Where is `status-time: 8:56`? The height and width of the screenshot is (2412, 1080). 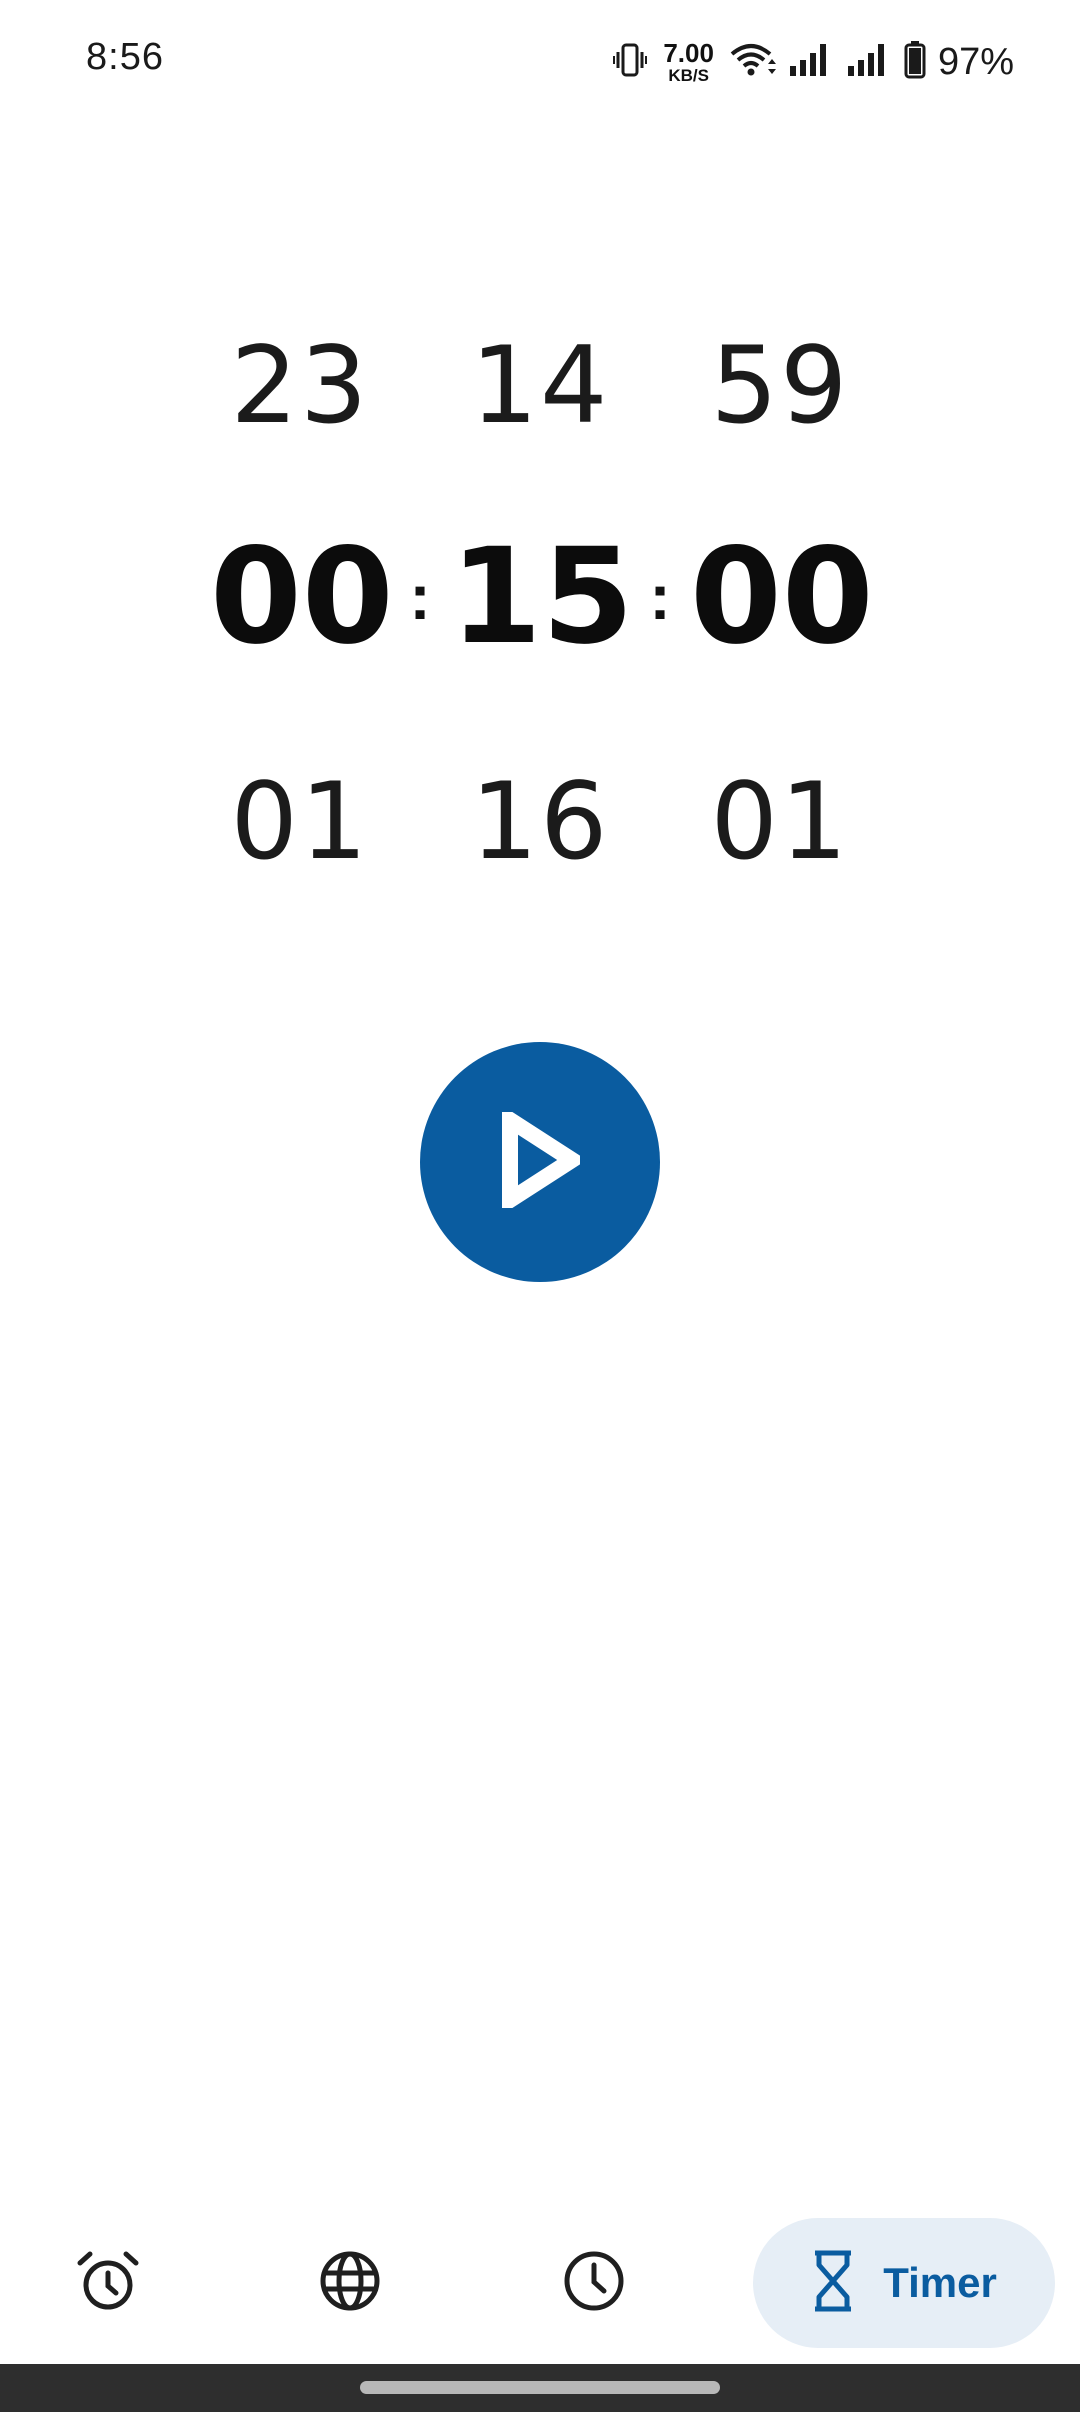
status-time: 8:56 is located at coordinates (125, 57).